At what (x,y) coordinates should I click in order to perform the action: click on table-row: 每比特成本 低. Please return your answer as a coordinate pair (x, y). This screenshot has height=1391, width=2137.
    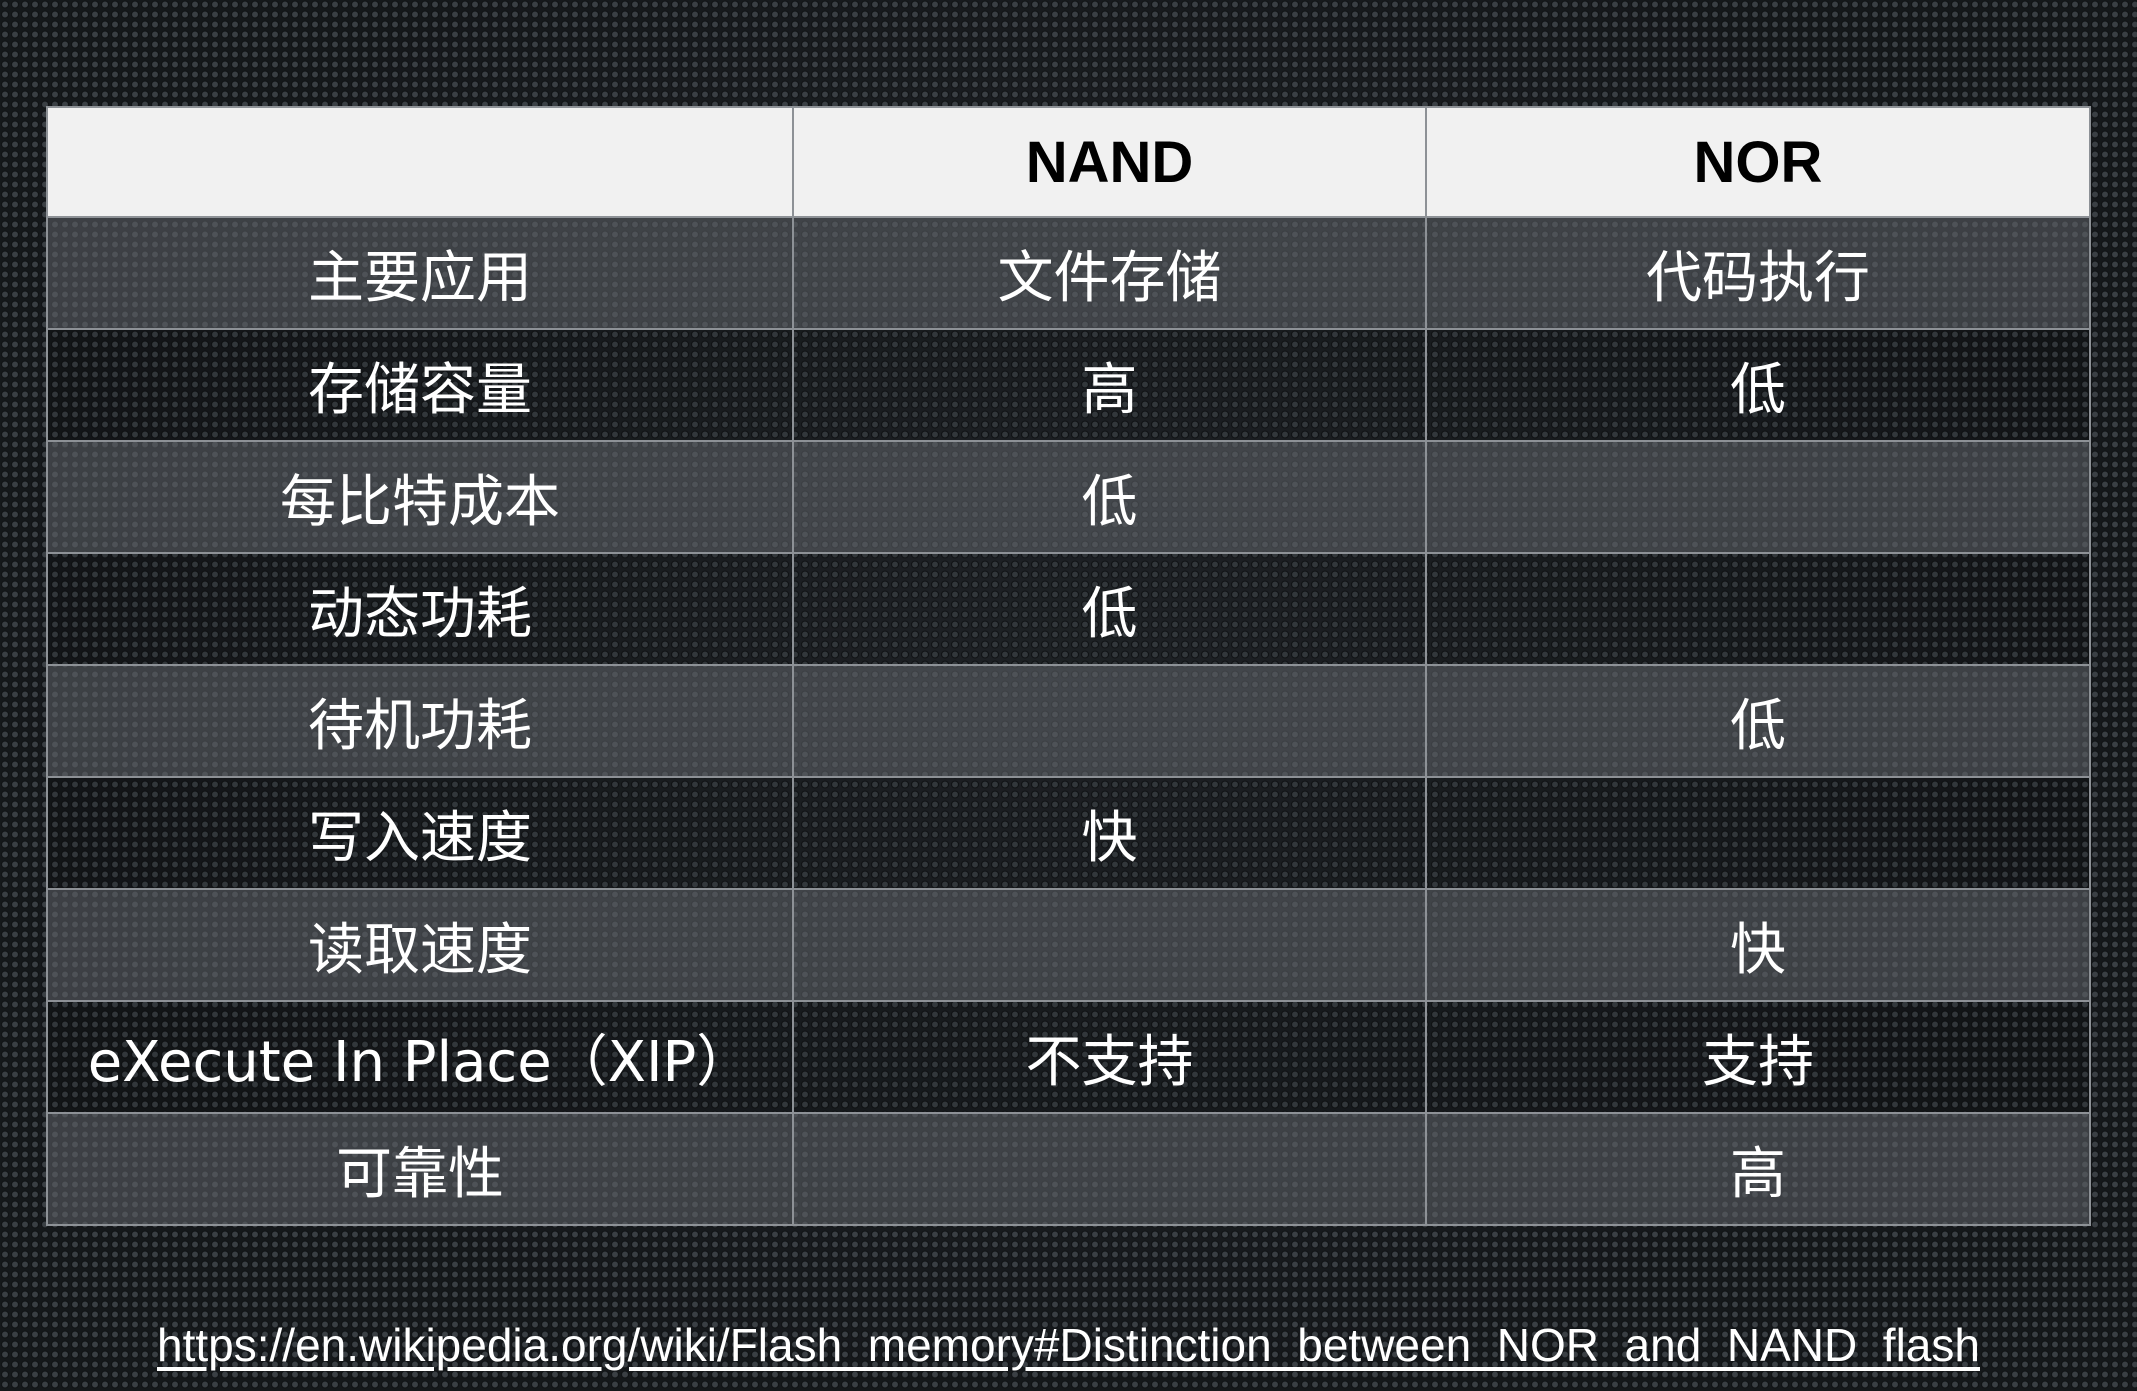
    Looking at the image, I should click on (1068, 497).